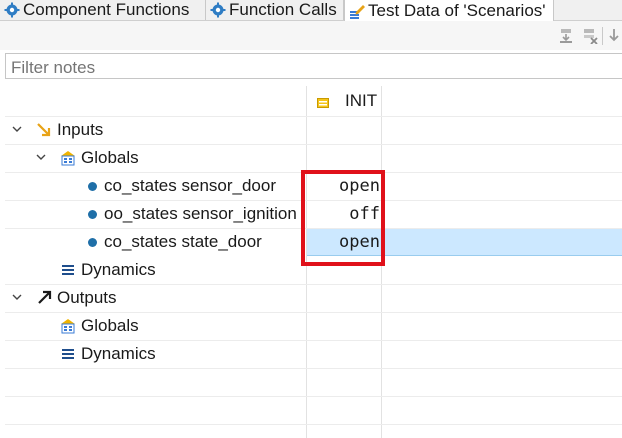  Describe the element at coordinates (313, 130) in the screenshot. I see `tree-node-inputs: Inputs` at that location.